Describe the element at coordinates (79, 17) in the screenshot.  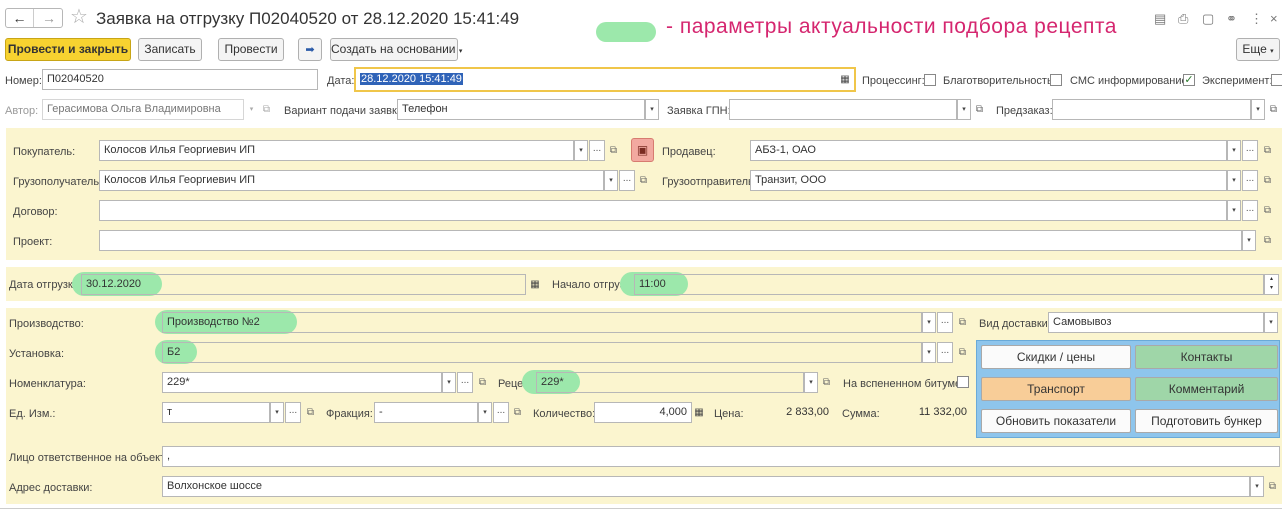
I see `favorite-star-icon: ☆` at that location.